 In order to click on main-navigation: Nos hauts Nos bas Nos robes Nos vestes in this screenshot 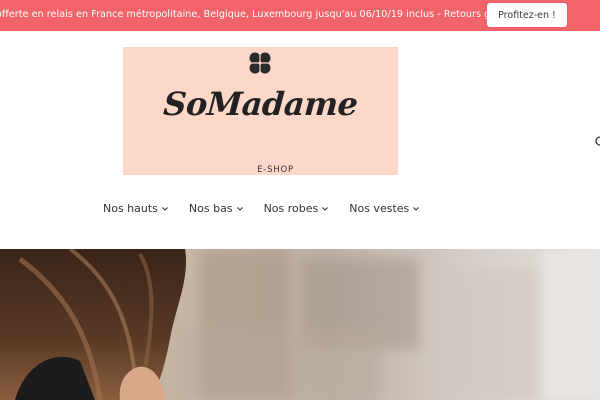, I will do `click(271, 208)`.